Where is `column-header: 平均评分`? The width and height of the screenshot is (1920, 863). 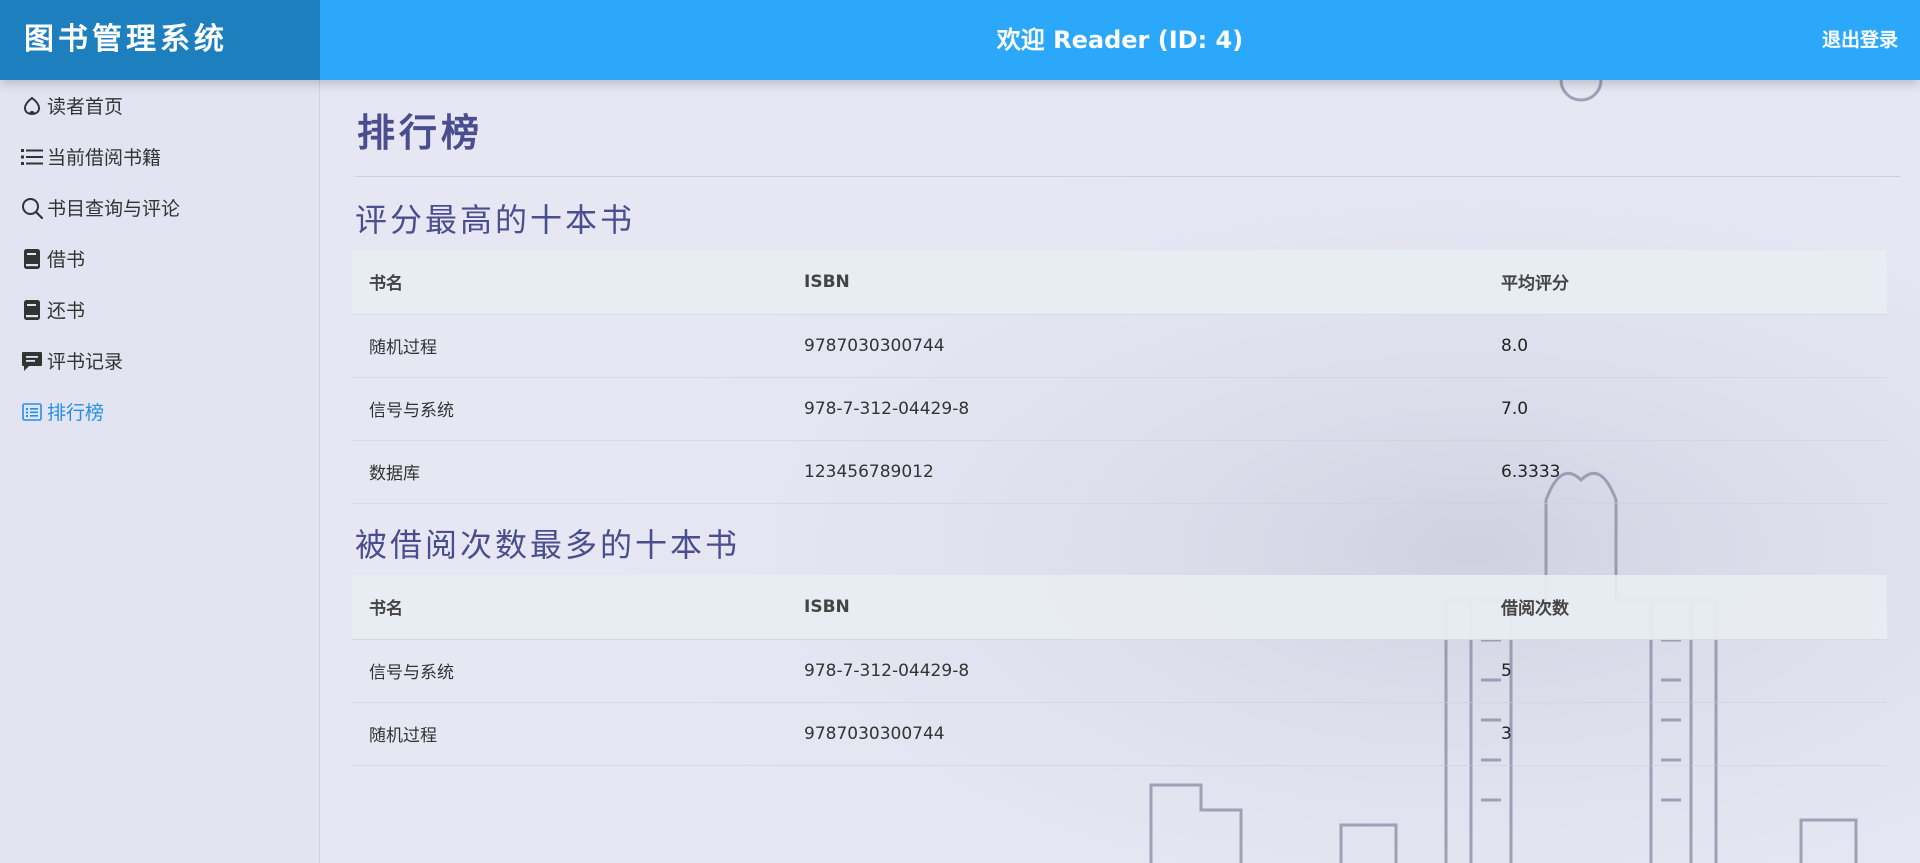
column-header: 平均评分 is located at coordinates (1694, 282).